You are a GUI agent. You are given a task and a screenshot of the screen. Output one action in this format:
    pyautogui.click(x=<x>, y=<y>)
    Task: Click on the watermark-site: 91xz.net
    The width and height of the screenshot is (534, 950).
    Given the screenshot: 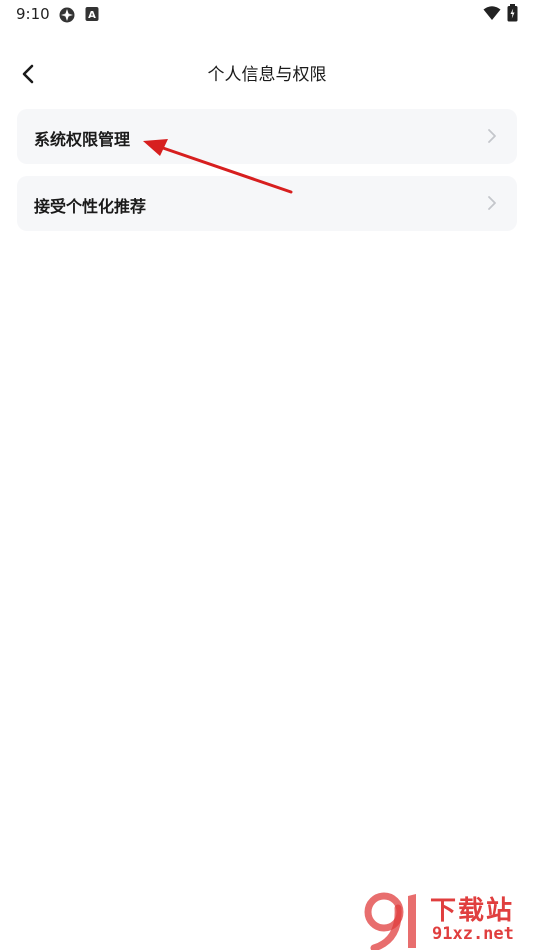 What is the action you would take?
    pyautogui.click(x=473, y=934)
    